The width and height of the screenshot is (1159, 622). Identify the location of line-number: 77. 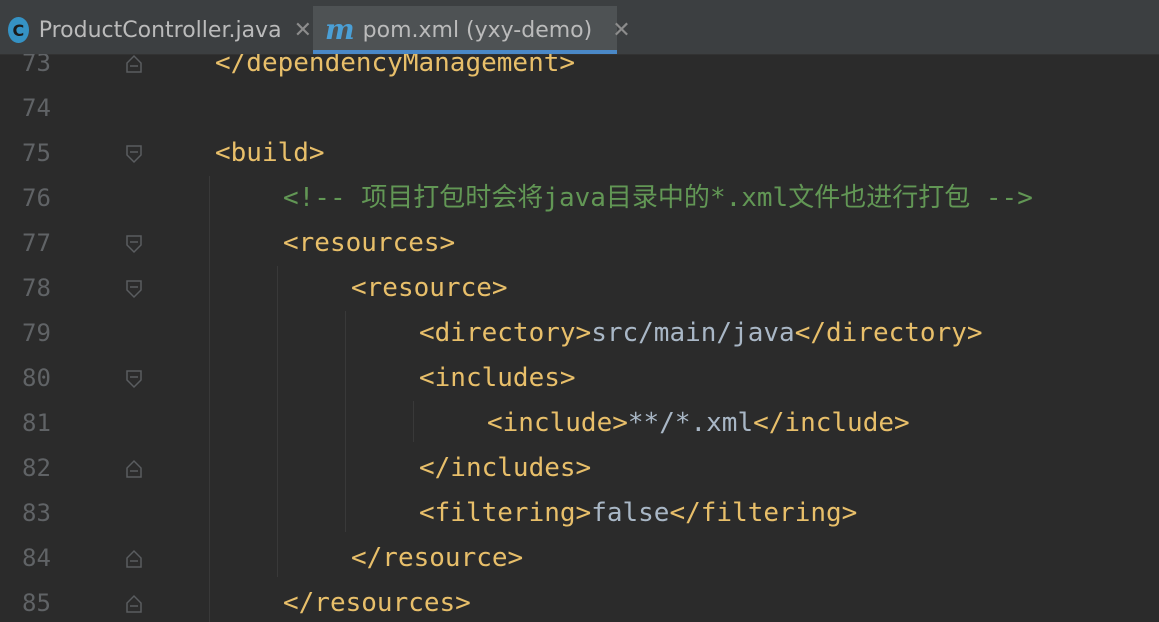
(36, 243).